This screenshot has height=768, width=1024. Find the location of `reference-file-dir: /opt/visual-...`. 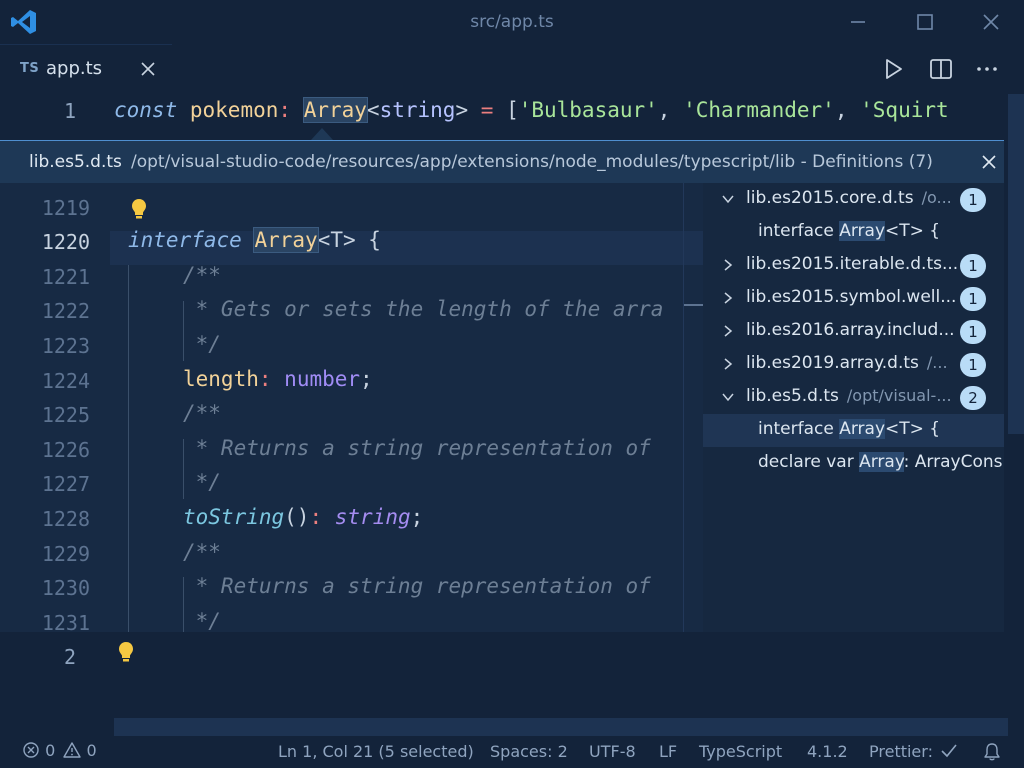

reference-file-dir: /opt/visual-... is located at coordinates (899, 395).